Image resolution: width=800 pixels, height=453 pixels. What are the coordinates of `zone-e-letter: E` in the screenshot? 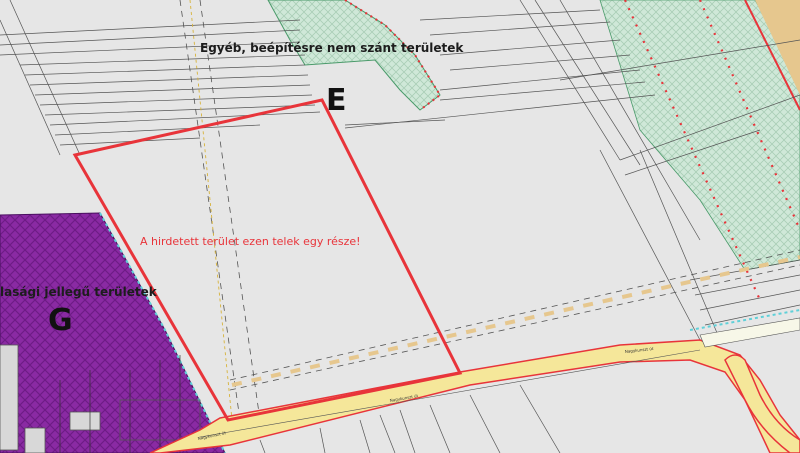 It's located at (336, 100).